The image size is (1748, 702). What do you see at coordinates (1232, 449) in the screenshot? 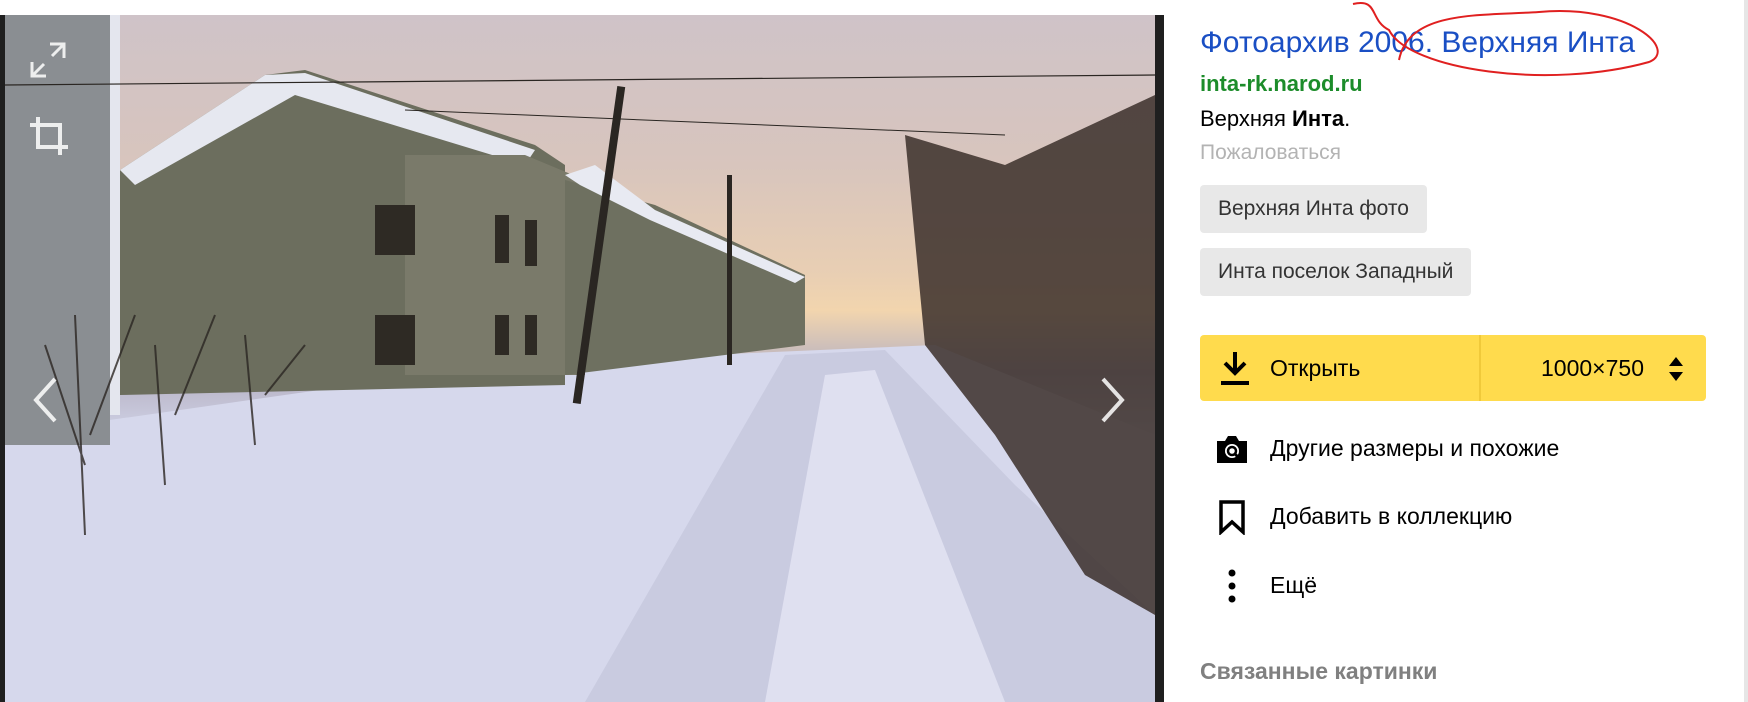
I see `camera-search-icon` at bounding box center [1232, 449].